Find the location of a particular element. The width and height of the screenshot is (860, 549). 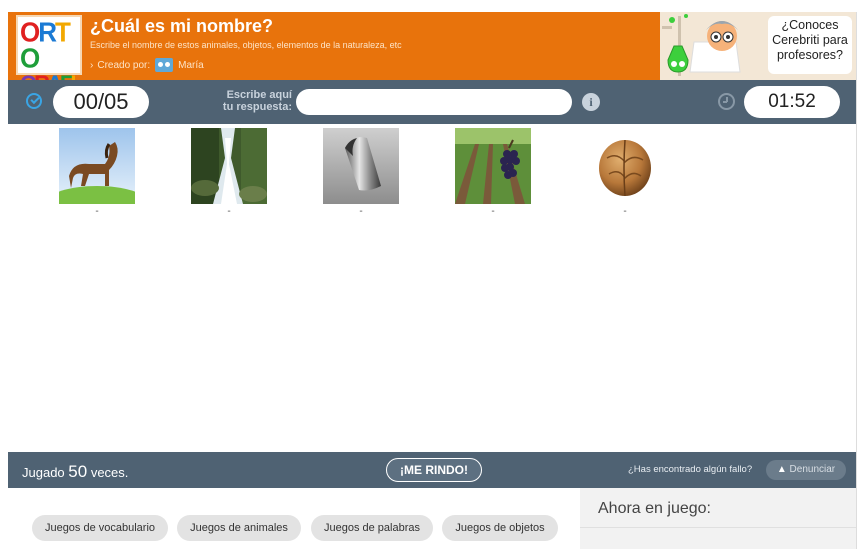

answer-toolbar: 00/05 Escribe aquí tu respuesta: i 01:52 is located at coordinates (432, 102).